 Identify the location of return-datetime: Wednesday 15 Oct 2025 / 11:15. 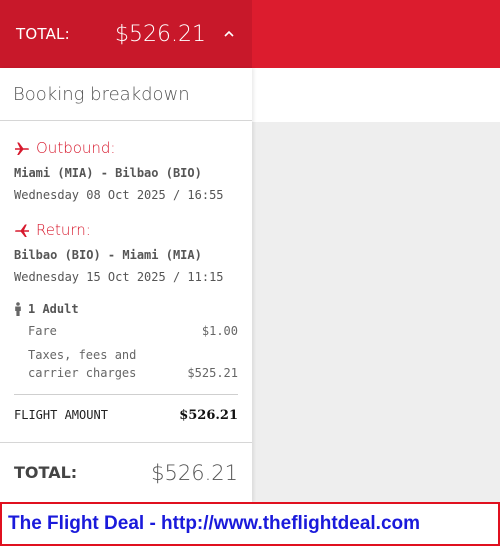
(119, 277).